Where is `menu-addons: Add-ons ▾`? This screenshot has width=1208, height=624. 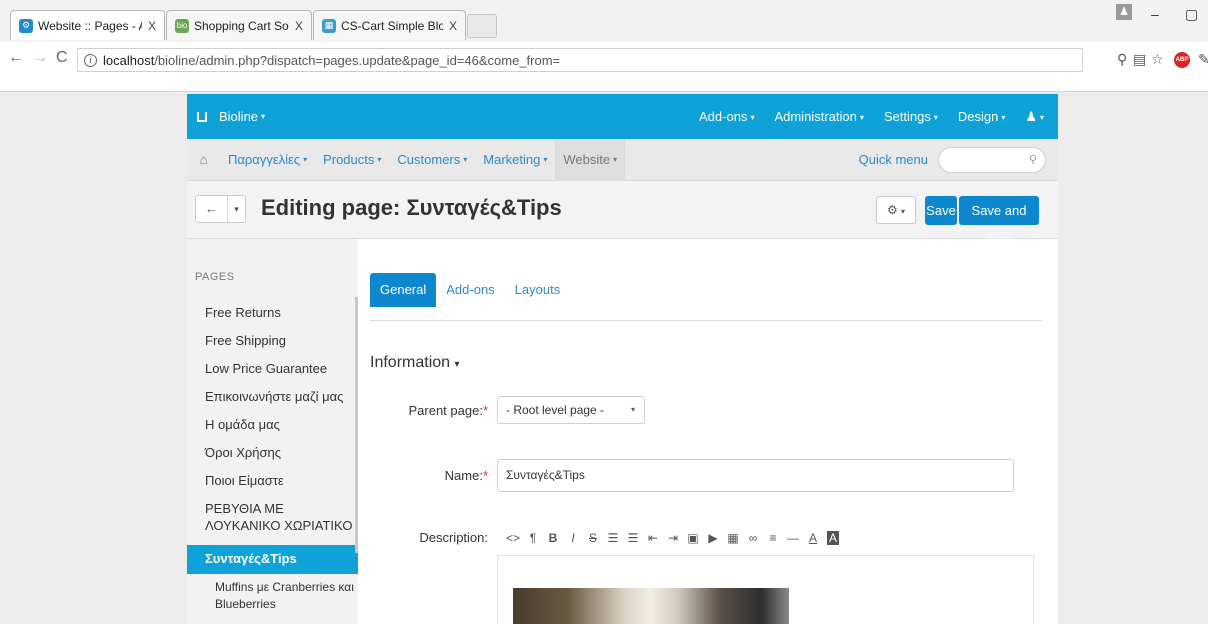 menu-addons: Add-ons ▾ is located at coordinates (726, 116).